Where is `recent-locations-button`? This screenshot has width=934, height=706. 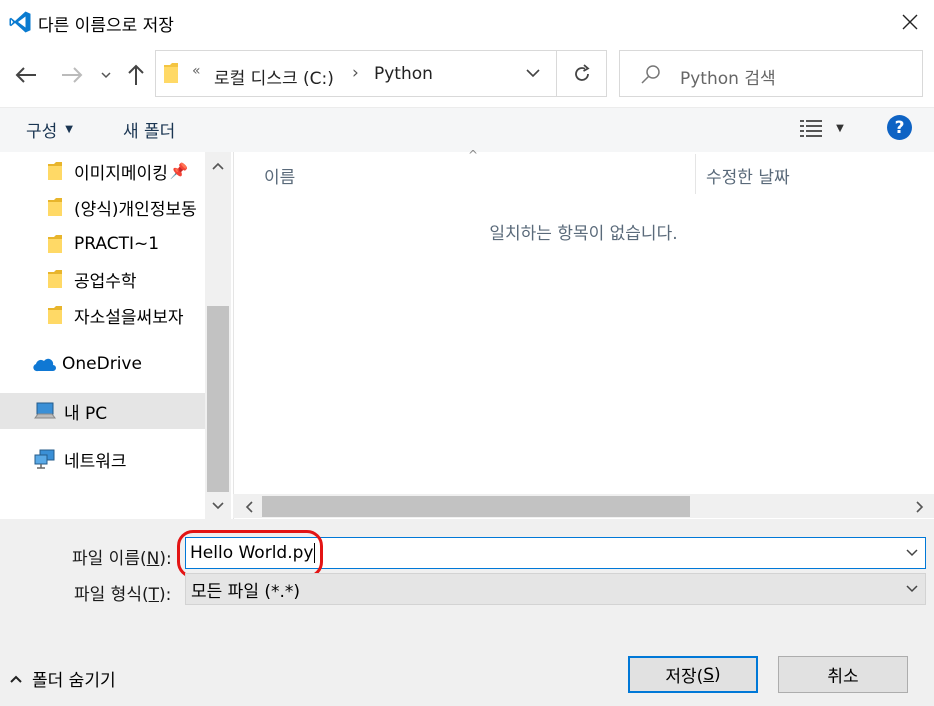
recent-locations-button is located at coordinates (106, 75).